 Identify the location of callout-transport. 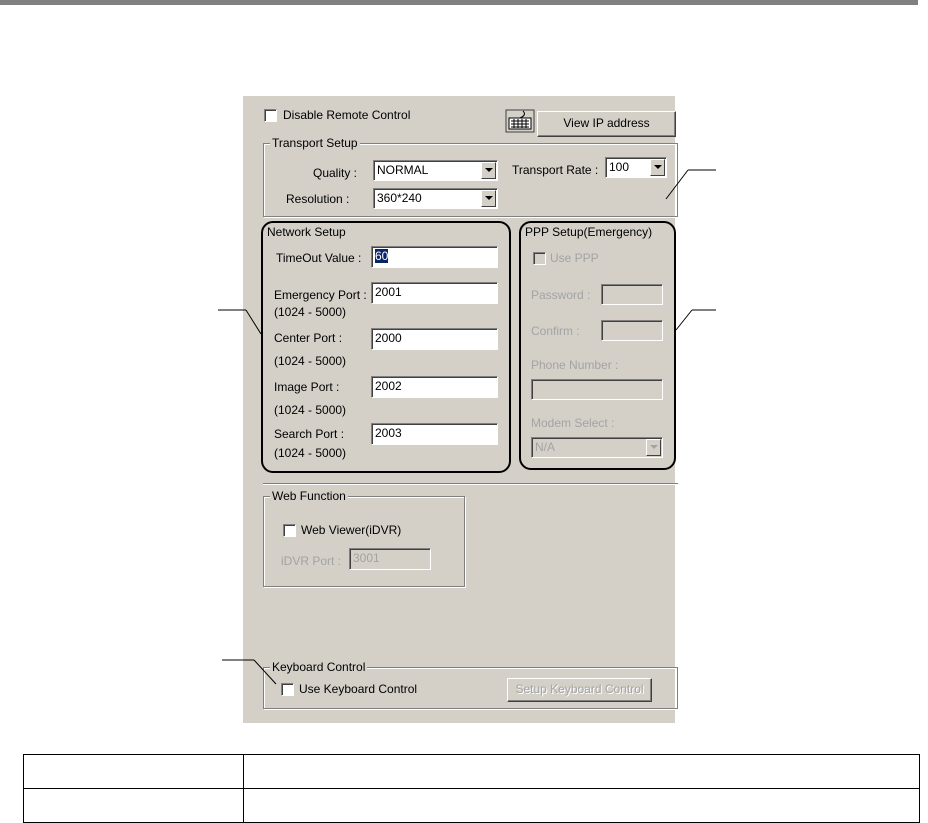
(677, 184).